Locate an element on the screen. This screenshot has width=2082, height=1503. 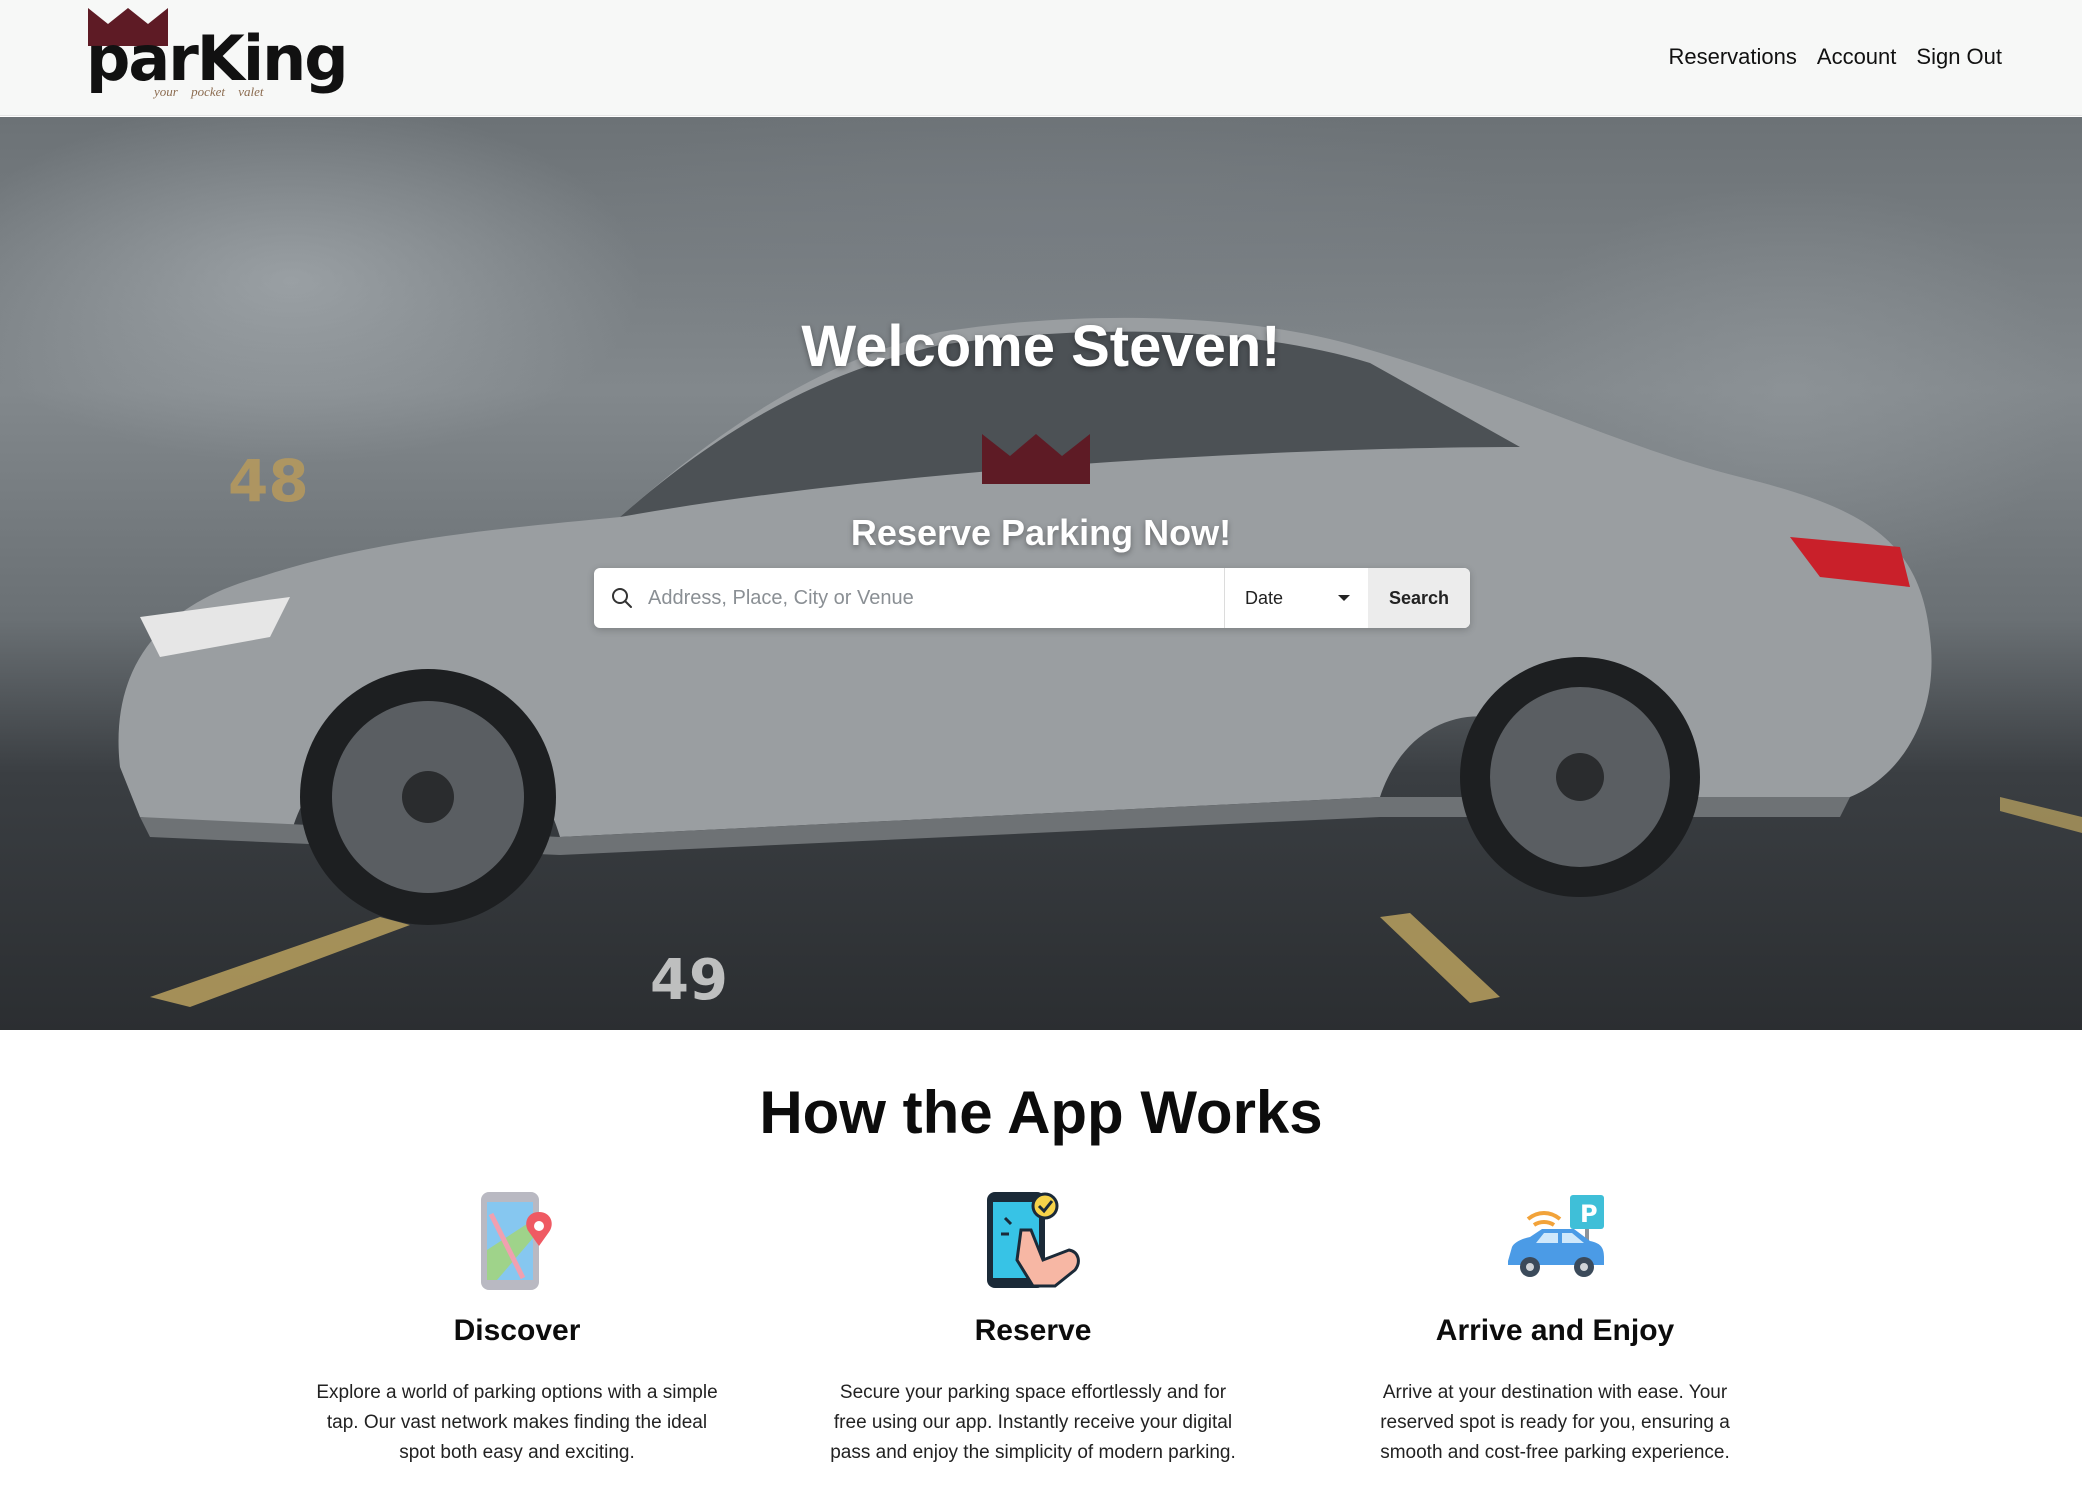
step-title: Arrive and Enjoy is located at coordinates (1555, 1330).